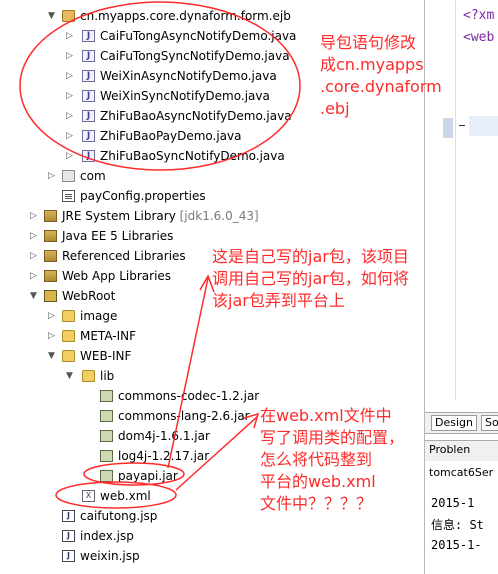 This screenshot has height=574, width=498. What do you see at coordinates (310, 256) in the screenshot?
I see `note-line: 这是自己写的jar包，该项目` at bounding box center [310, 256].